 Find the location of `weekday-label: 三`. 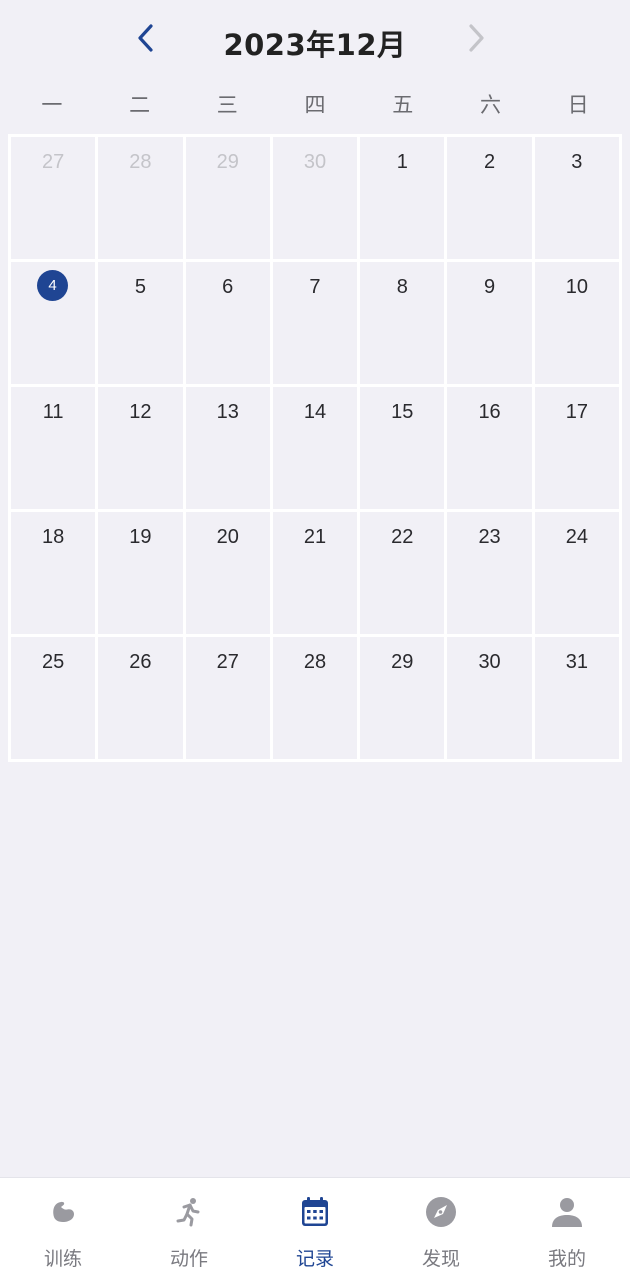

weekday-label: 三 is located at coordinates (227, 105).